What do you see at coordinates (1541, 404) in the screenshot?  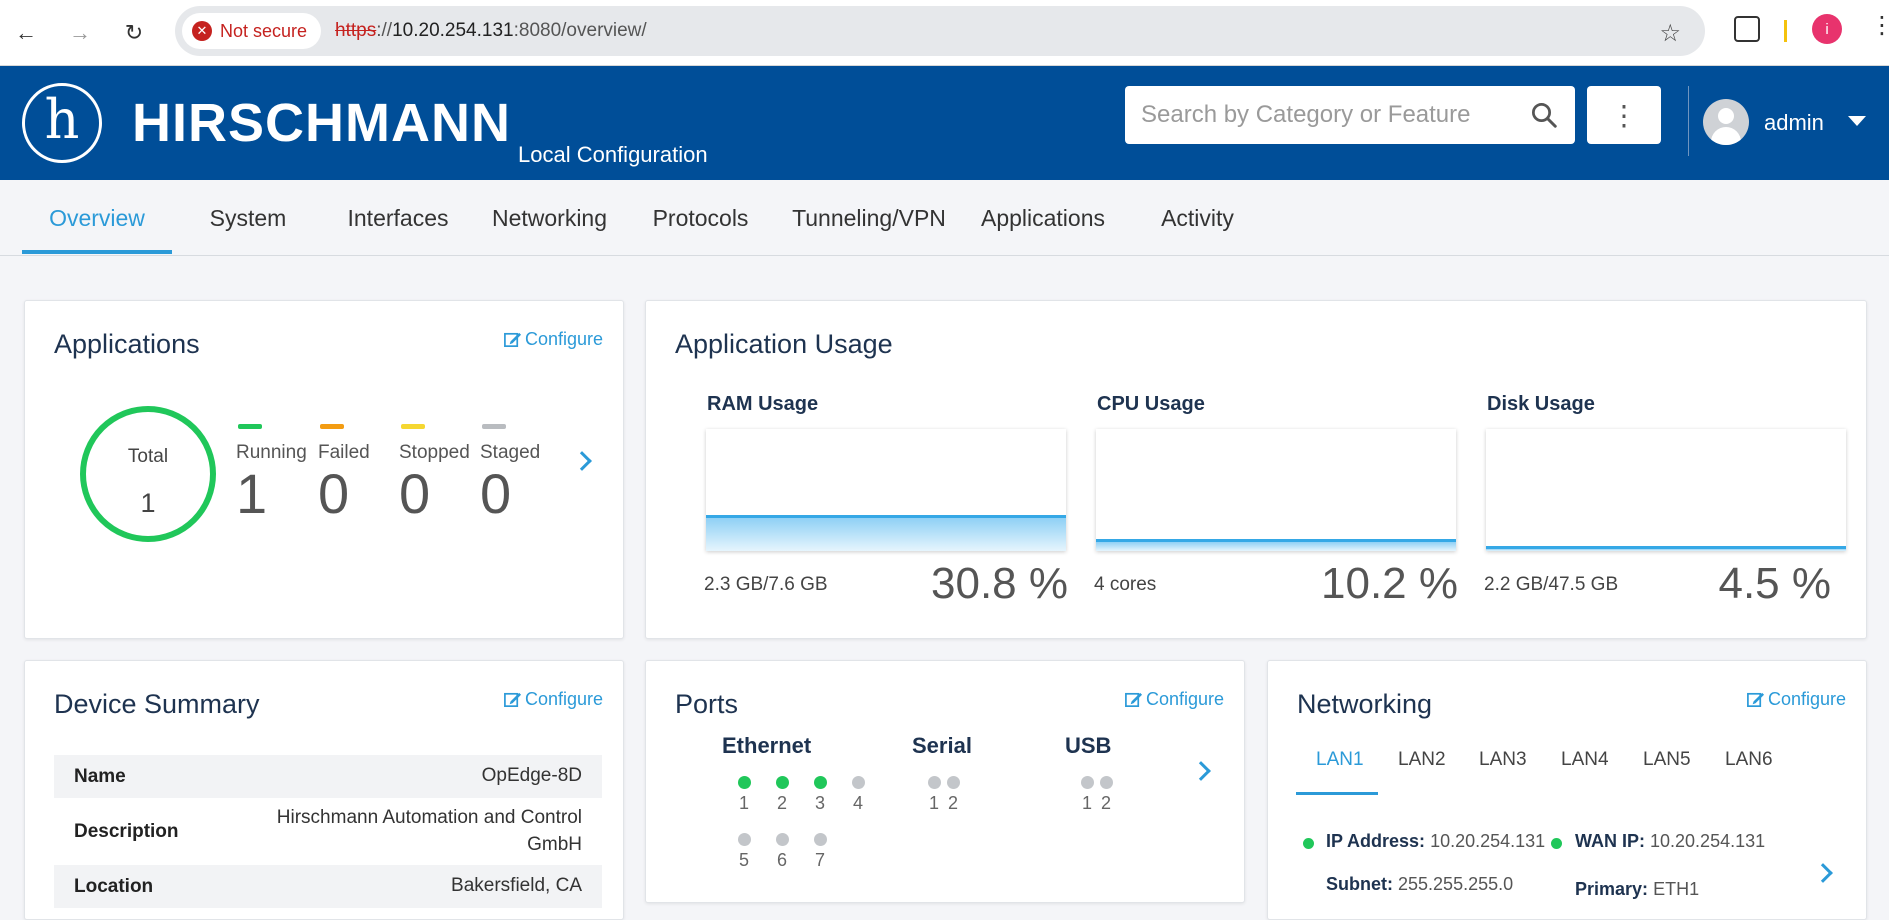 I see `disk-usage-label: Disk Usage` at bounding box center [1541, 404].